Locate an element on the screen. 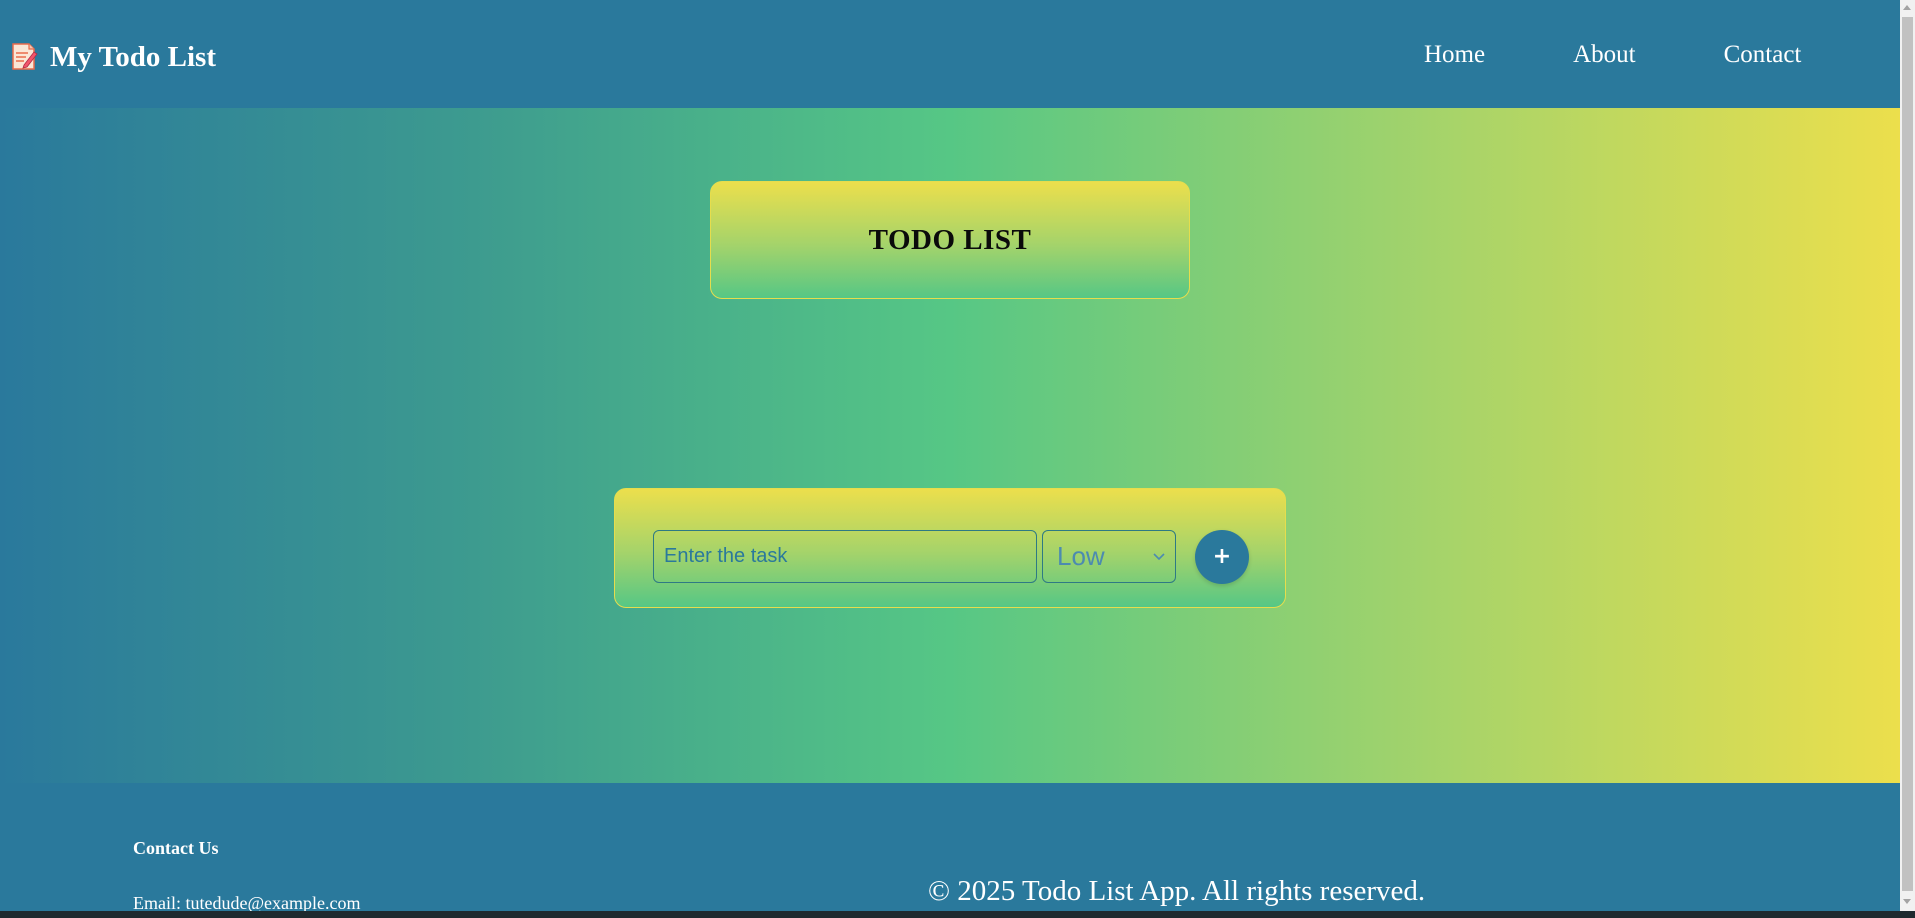  nav-link-about: About is located at coordinates (1604, 55).